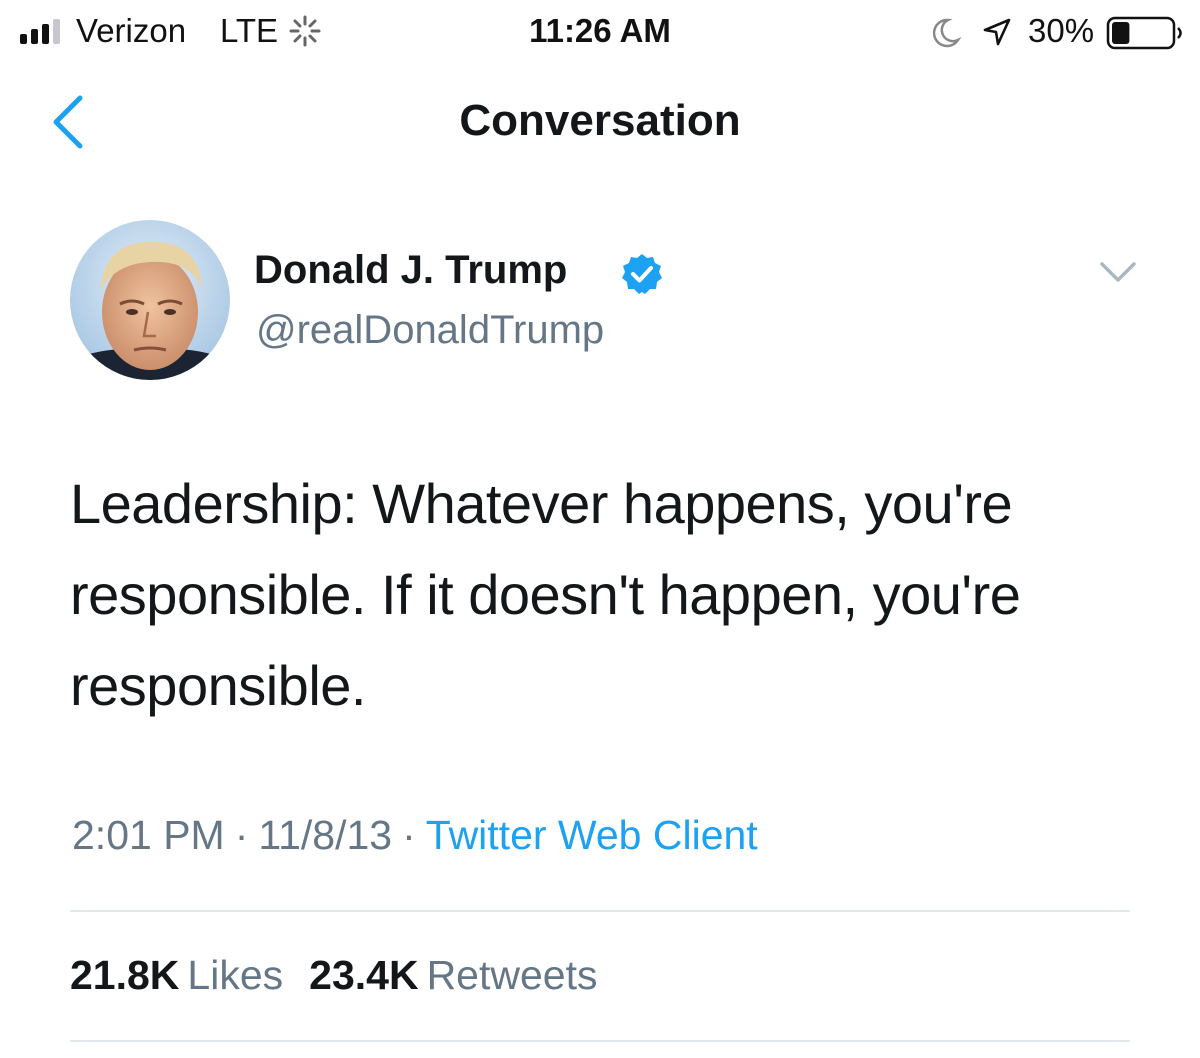 Image resolution: width=1200 pixels, height=1058 pixels. Describe the element at coordinates (997, 32) in the screenshot. I see `location-arrow-icon` at that location.